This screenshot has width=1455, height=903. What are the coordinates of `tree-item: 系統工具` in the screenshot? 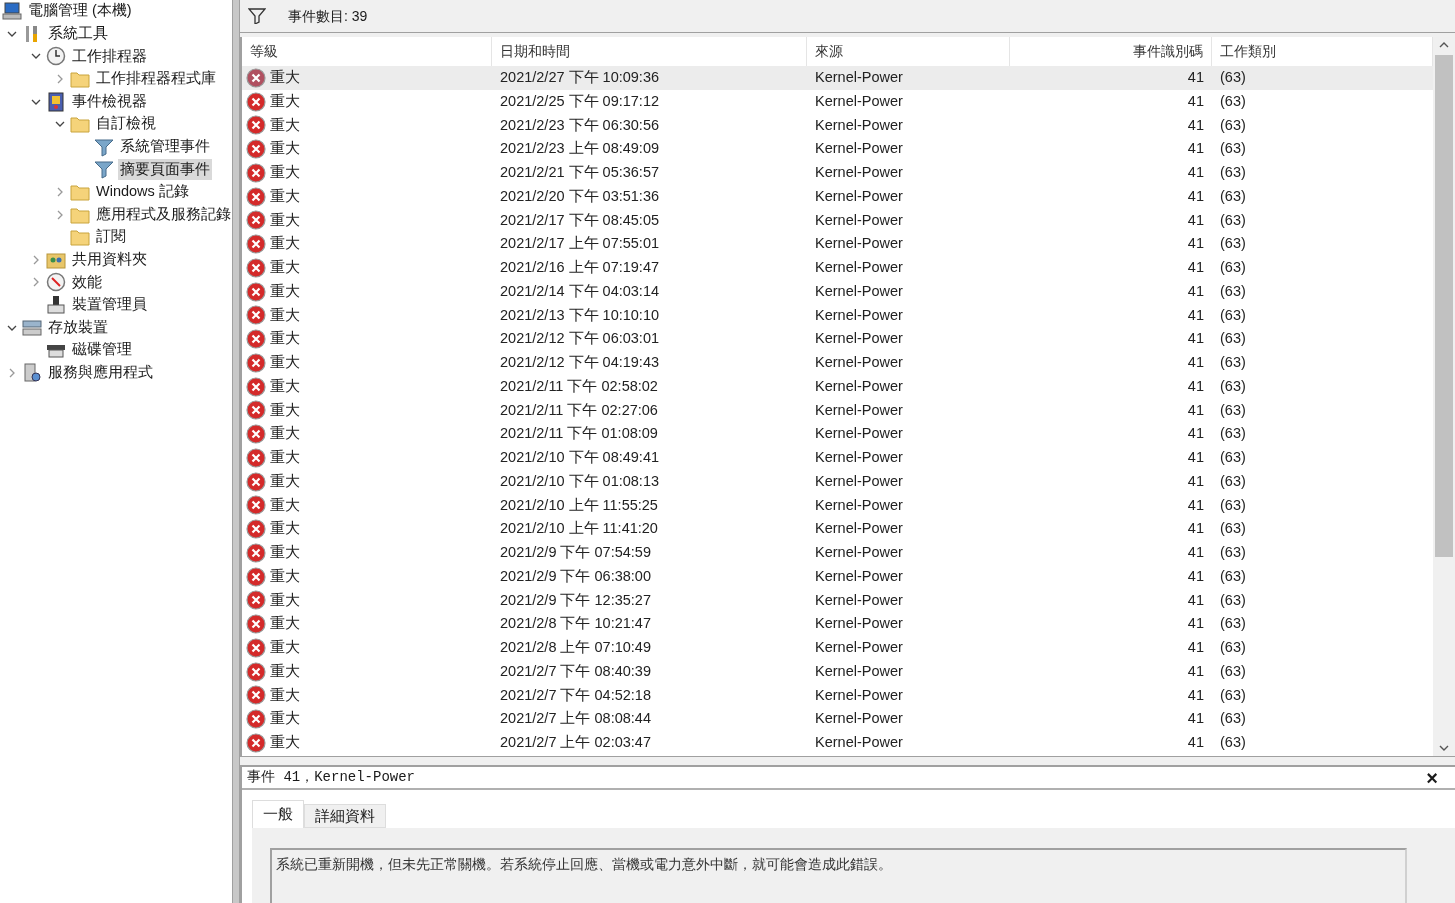 It's located at (78, 34).